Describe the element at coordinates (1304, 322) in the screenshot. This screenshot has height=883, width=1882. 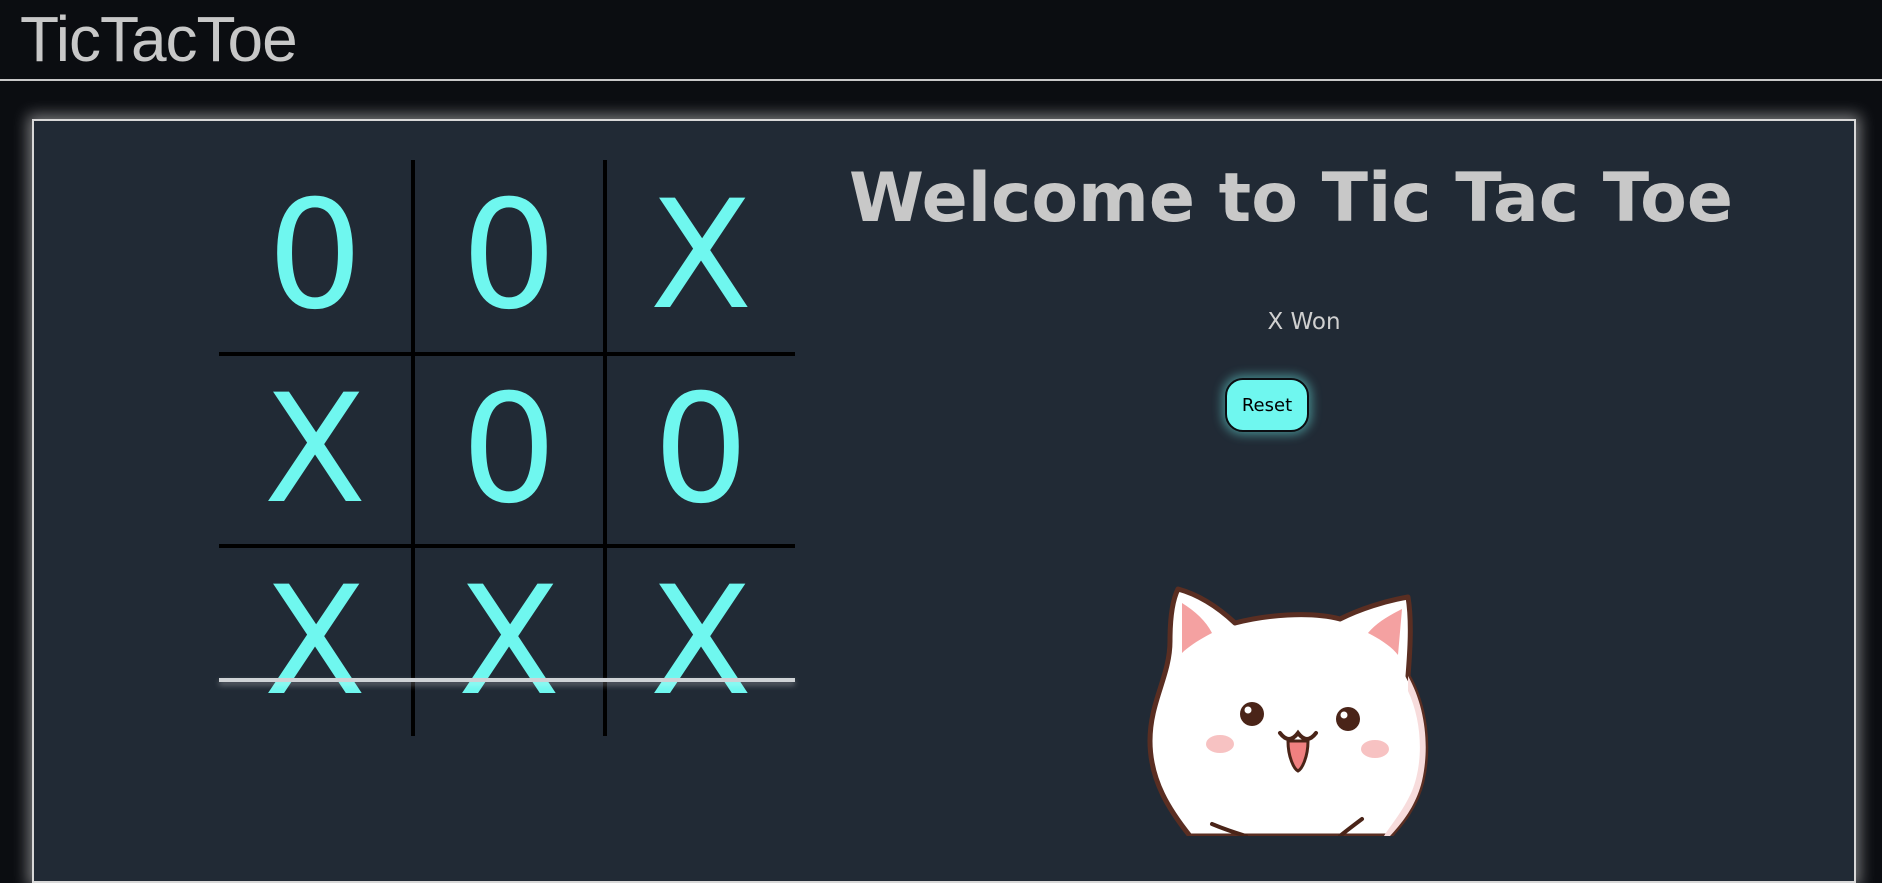
I see `game-status: X Won` at that location.